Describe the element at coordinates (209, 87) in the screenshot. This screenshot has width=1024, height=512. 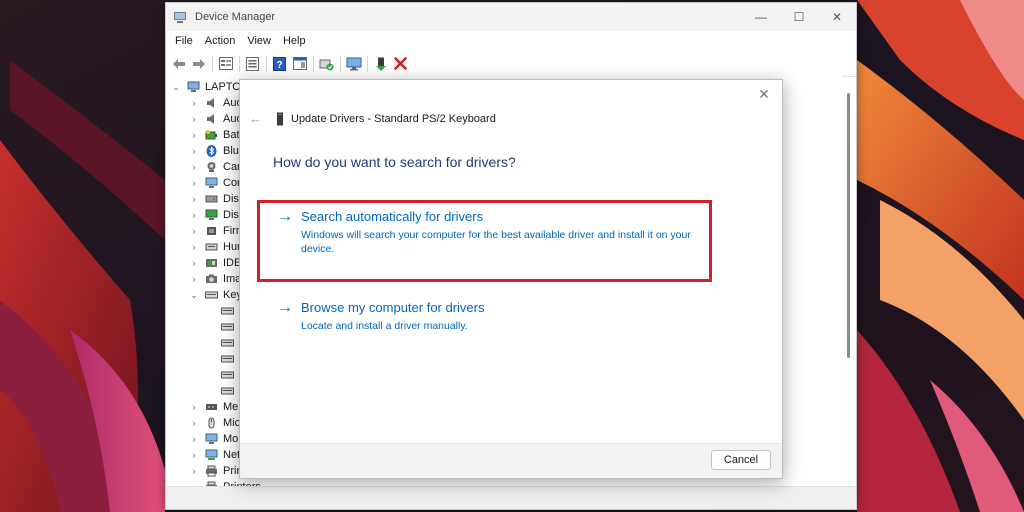
I see `tree-root: ⌄ LAPTOP` at that location.